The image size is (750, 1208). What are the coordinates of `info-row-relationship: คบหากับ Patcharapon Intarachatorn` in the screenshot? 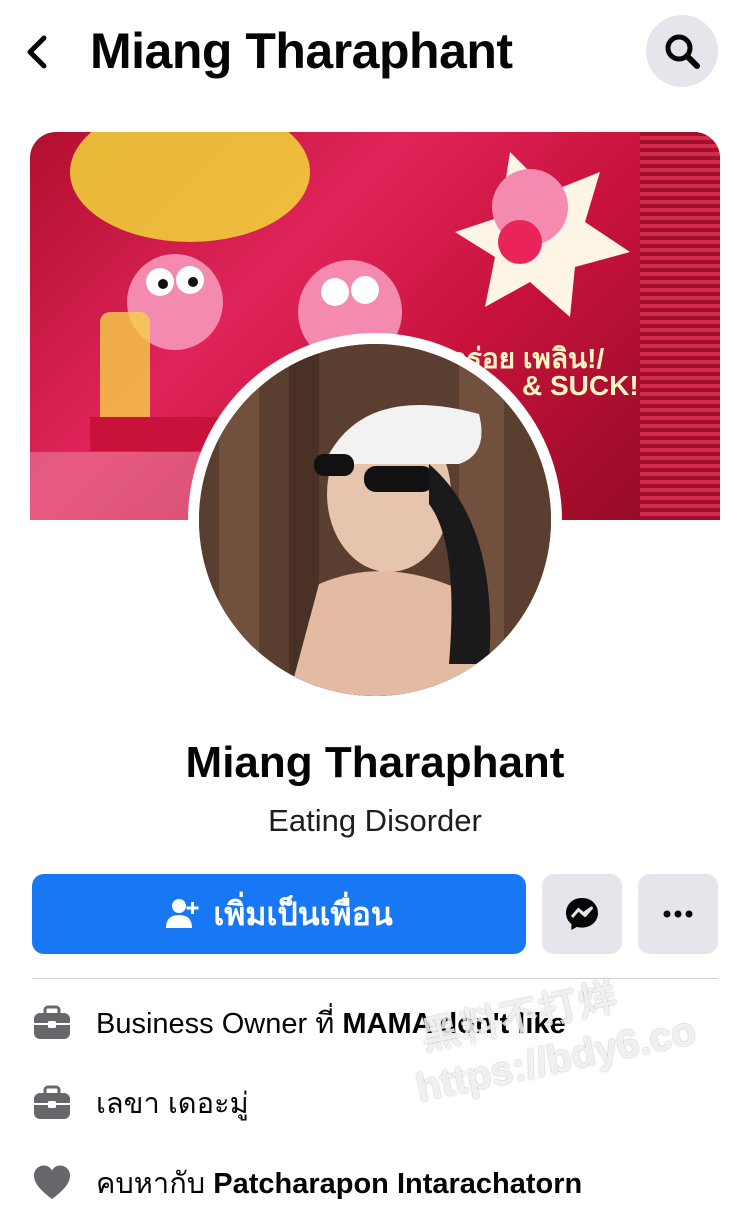 It's located at (382, 1183).